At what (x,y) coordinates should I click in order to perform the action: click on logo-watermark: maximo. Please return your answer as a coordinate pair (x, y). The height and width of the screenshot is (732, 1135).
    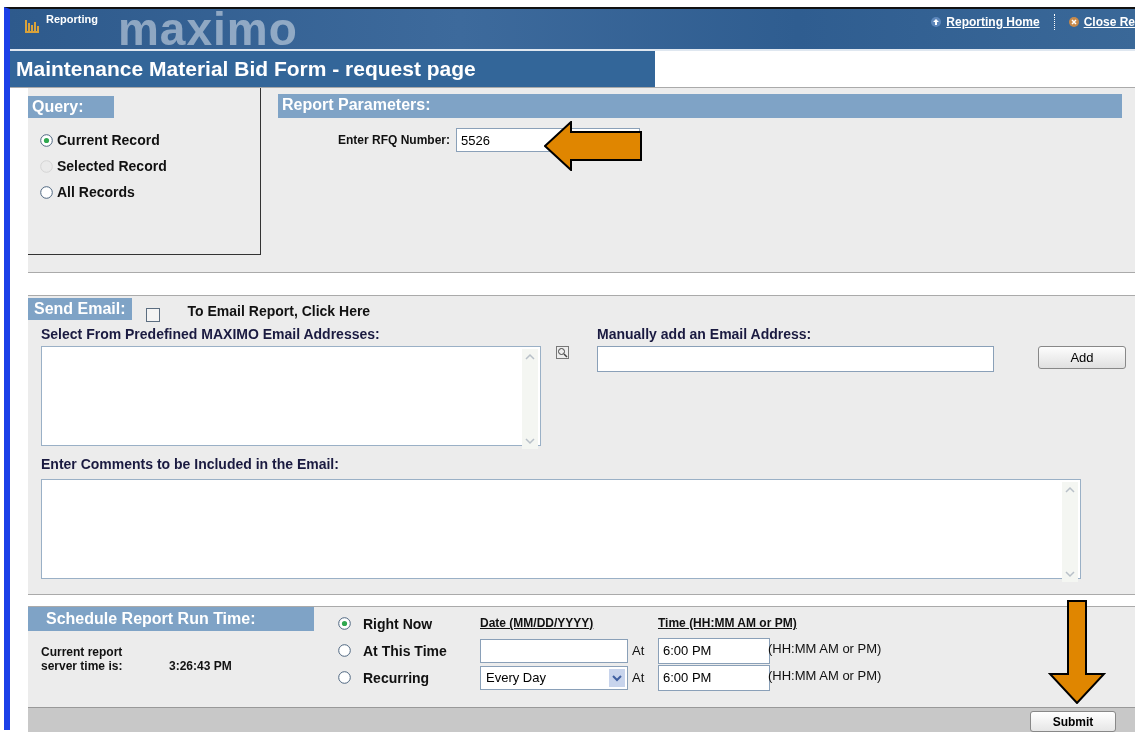
    Looking at the image, I should click on (207, 29).